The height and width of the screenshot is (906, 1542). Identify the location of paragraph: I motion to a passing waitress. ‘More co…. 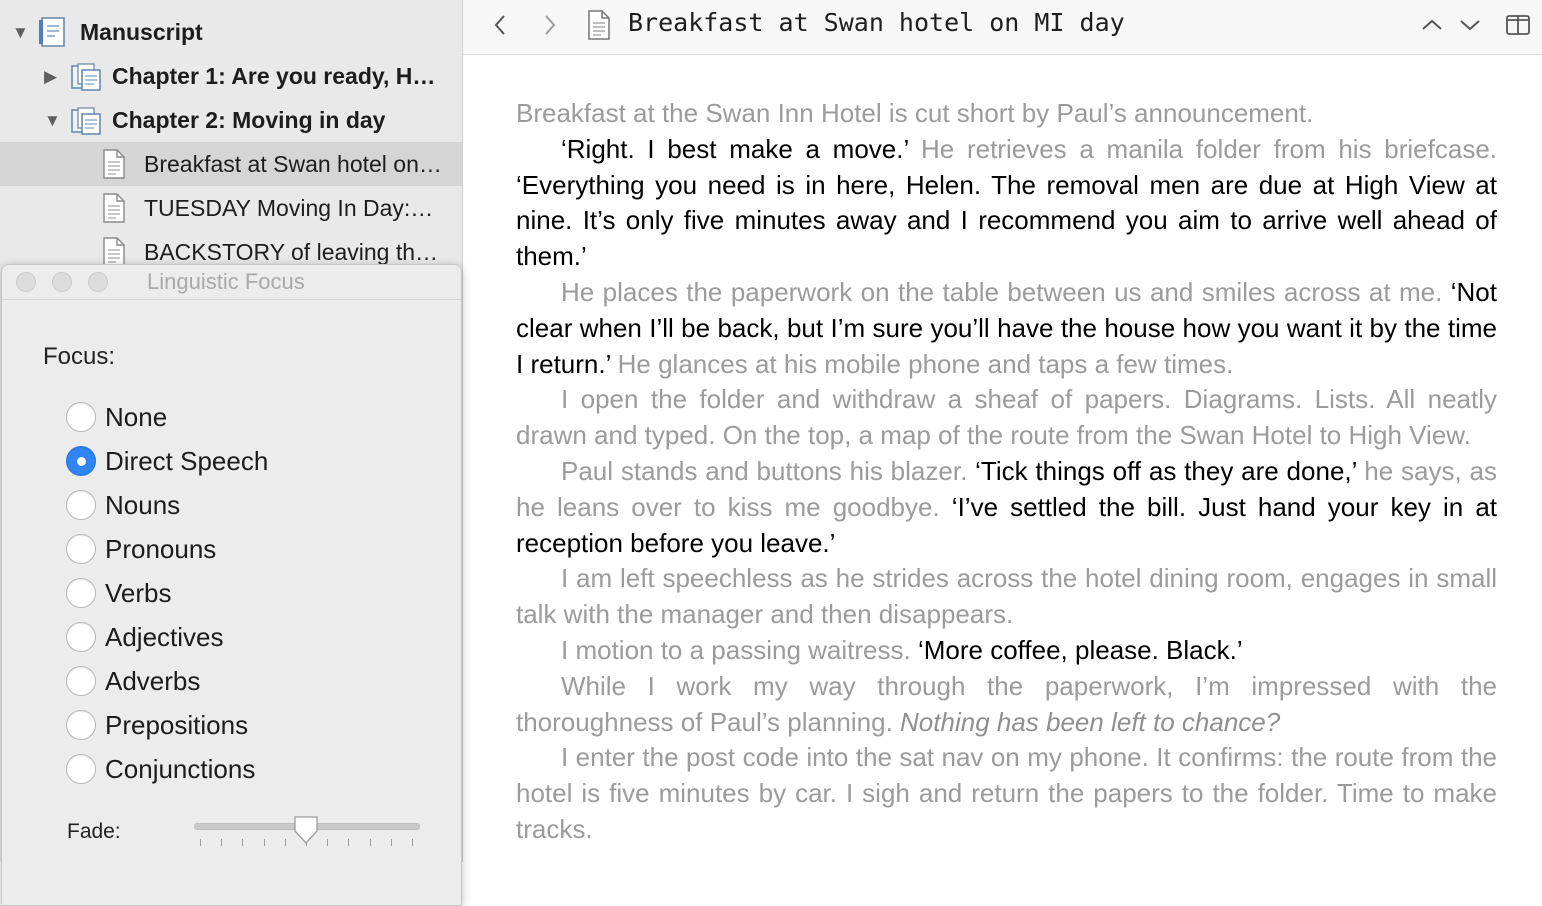
(1006, 651).